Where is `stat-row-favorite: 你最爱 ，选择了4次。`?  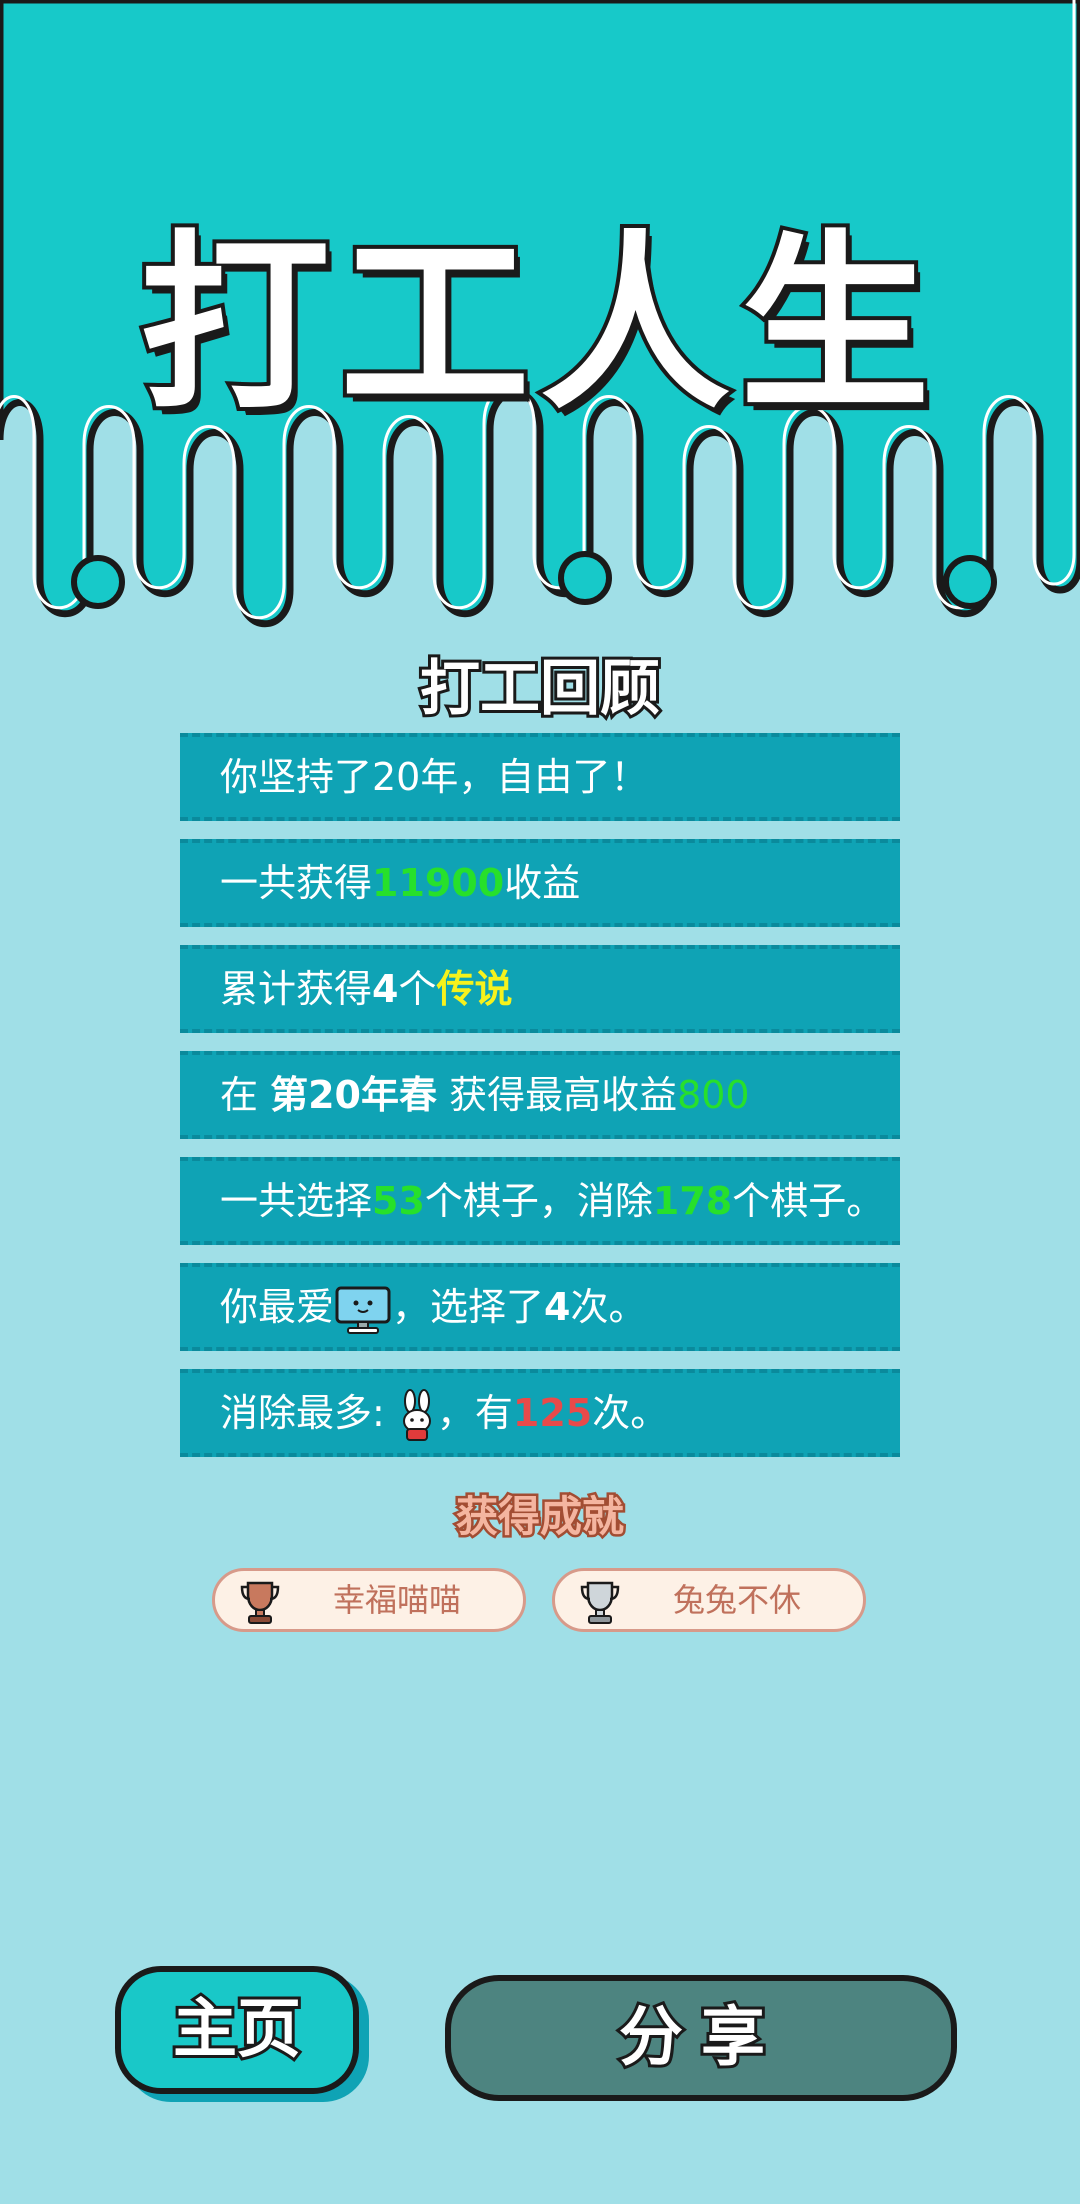
stat-row-favorite: 你最爱 ，选择了4次。 is located at coordinates (540, 1307).